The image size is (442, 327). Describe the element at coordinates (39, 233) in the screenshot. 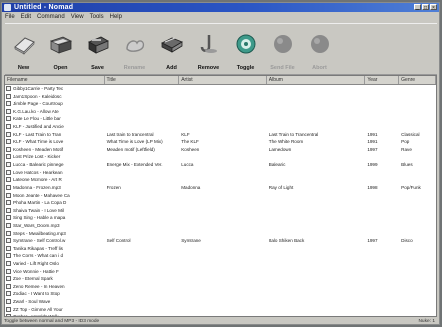

I see `cell-filename-text: Steps - Mwailbeating.mp3` at that location.